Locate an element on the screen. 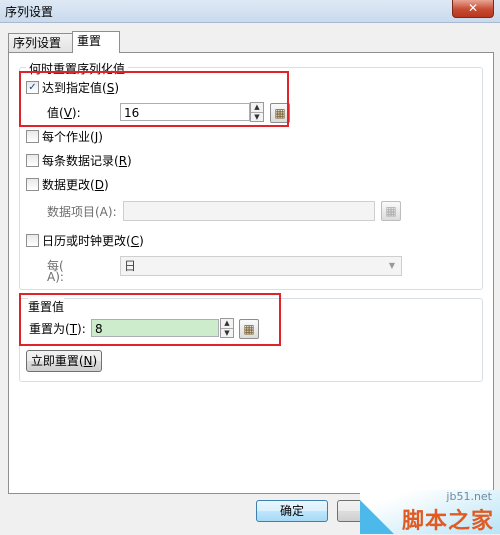 This screenshot has width=500, height=535. watermark: jb51.net 脚本之家 is located at coordinates (430, 512).